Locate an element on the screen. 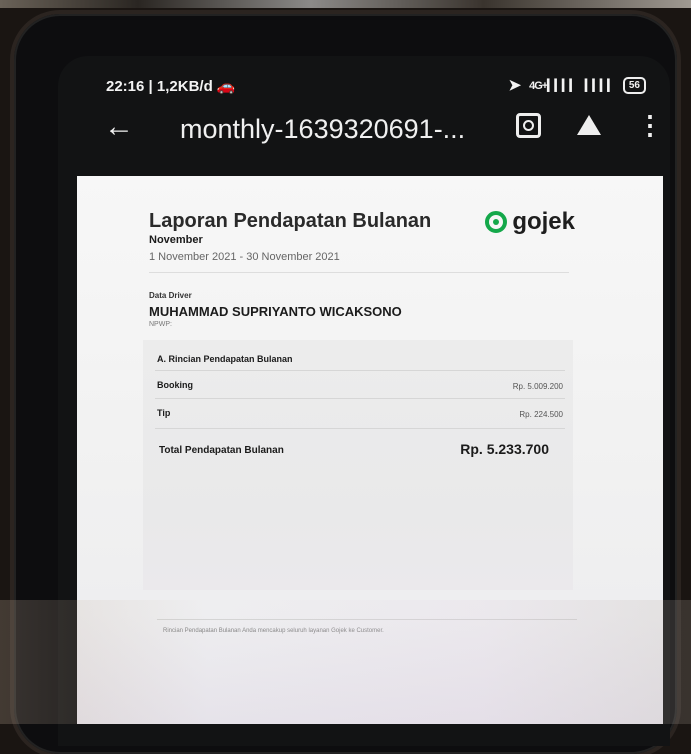  background-strip is located at coordinates (345, 4).